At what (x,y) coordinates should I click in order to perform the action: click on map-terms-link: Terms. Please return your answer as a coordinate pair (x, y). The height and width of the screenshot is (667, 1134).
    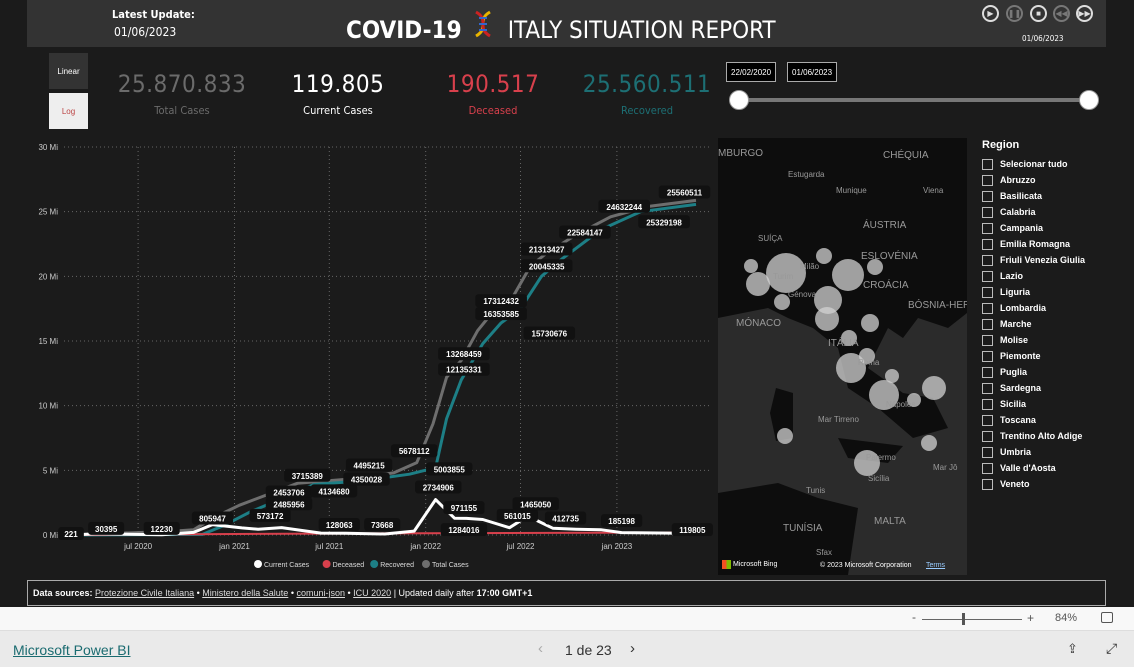
    Looking at the image, I should click on (935, 565).